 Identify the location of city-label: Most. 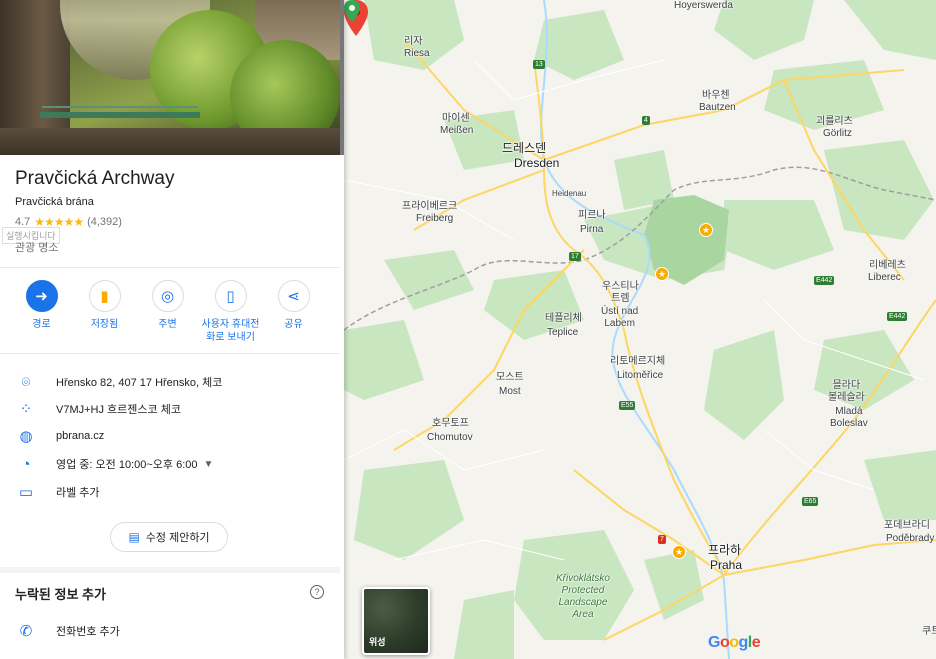
(510, 391).